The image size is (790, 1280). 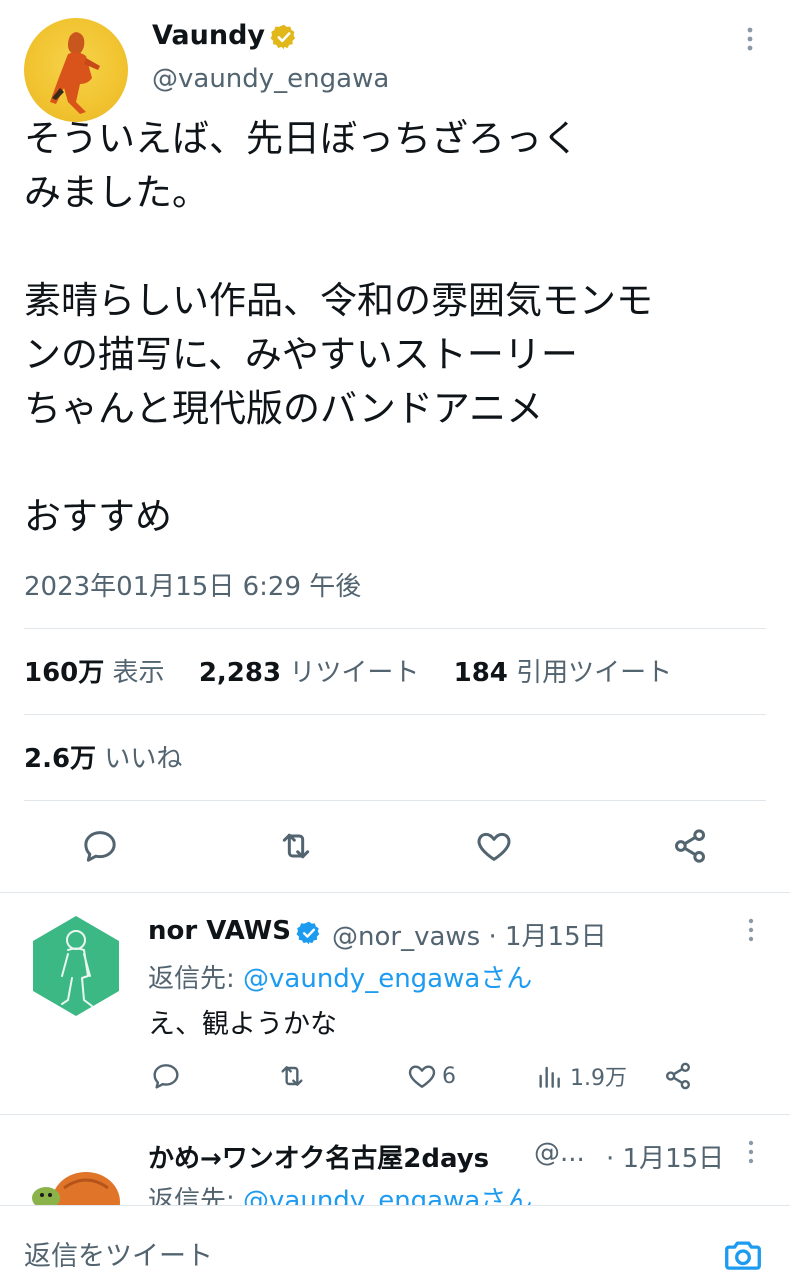 I want to click on quotes-count: 184, so click(x=481, y=673).